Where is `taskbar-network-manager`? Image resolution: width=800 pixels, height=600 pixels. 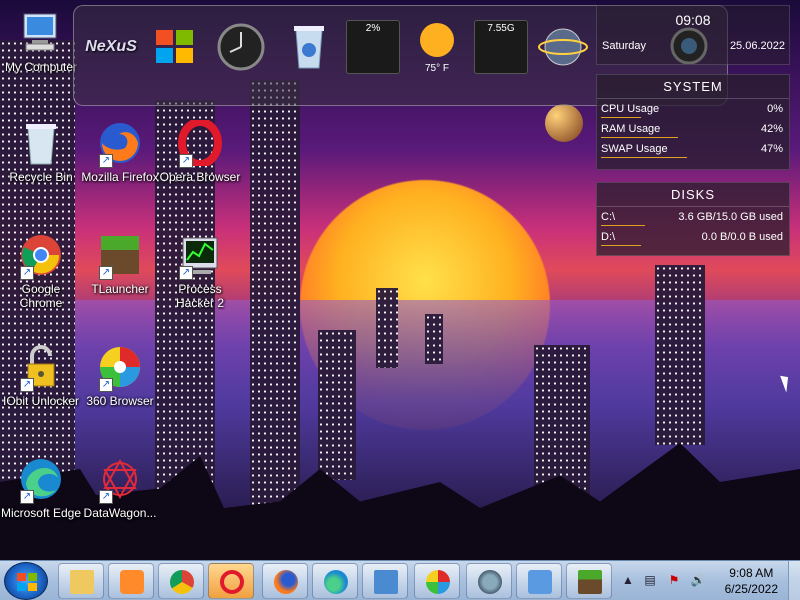 taskbar-network-manager is located at coordinates (539, 581).